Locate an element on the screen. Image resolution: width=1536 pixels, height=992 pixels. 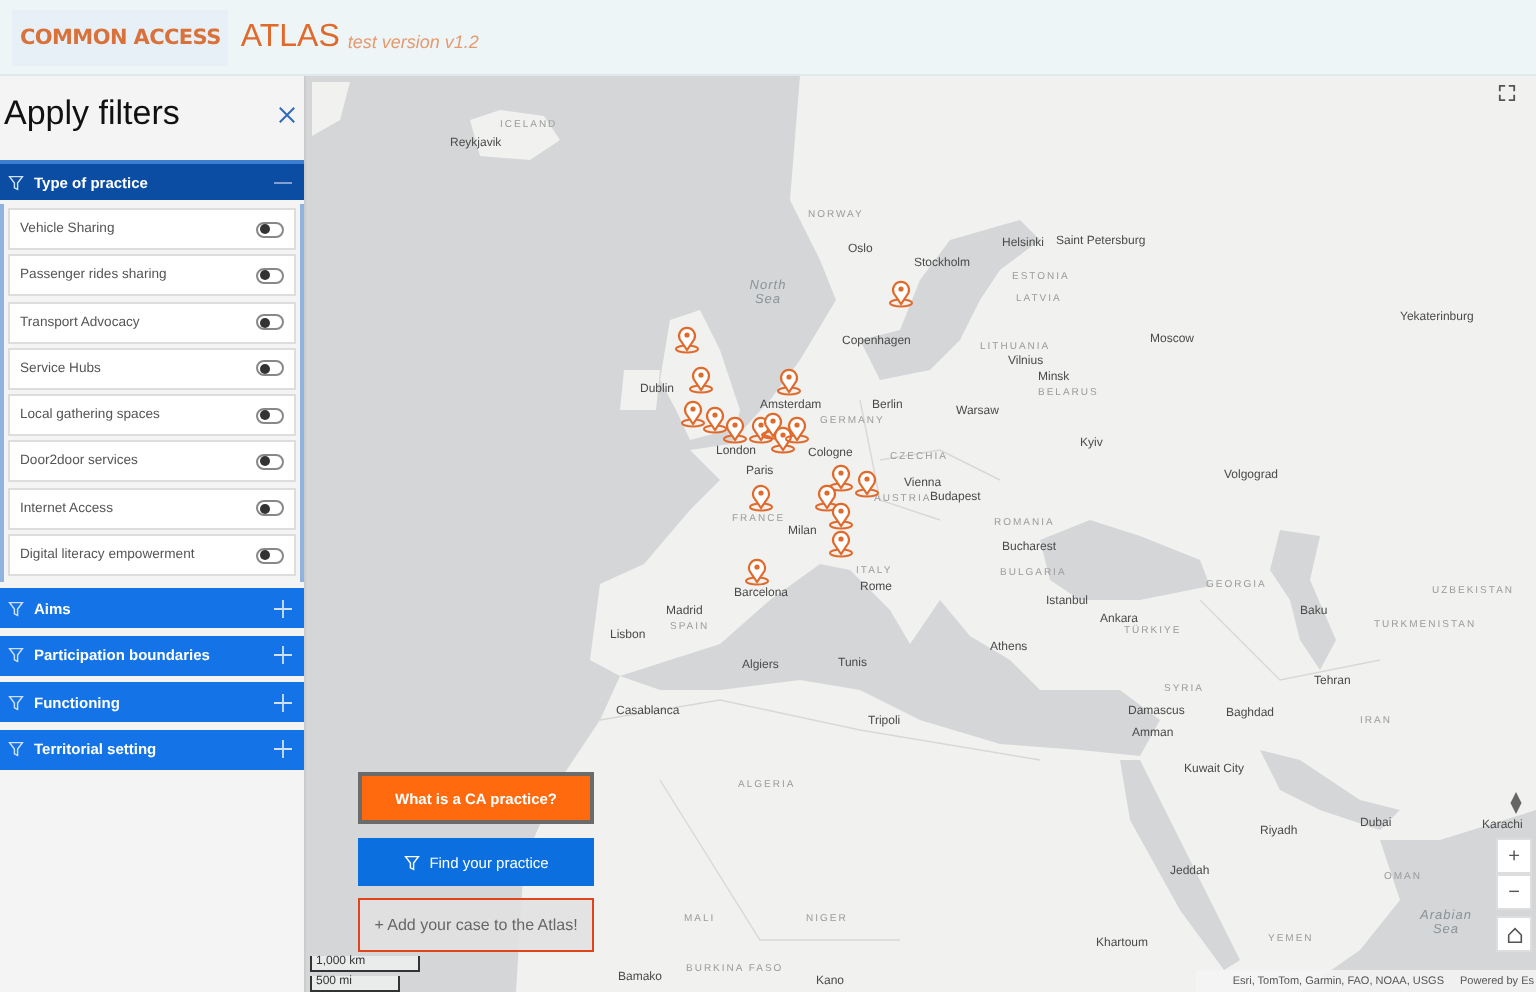
panel-title: Apply filters is located at coordinates (92, 114).